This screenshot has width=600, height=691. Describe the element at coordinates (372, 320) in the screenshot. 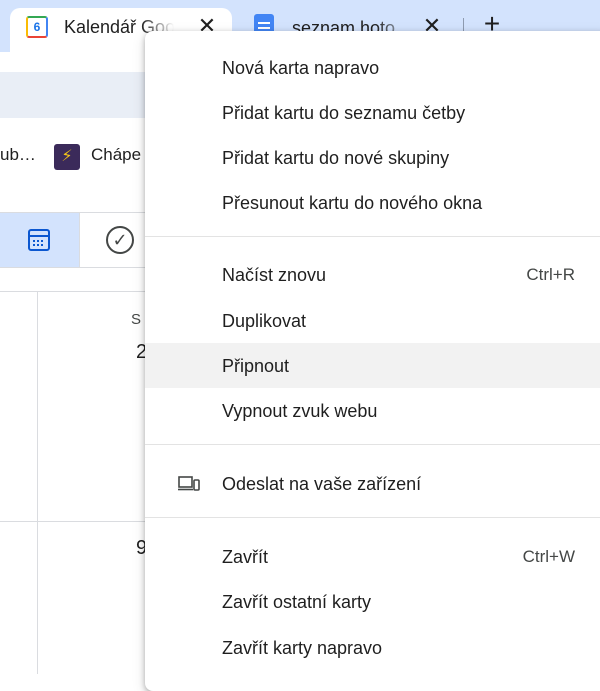

I see `menu-item-duplicate: Duplikovat` at that location.